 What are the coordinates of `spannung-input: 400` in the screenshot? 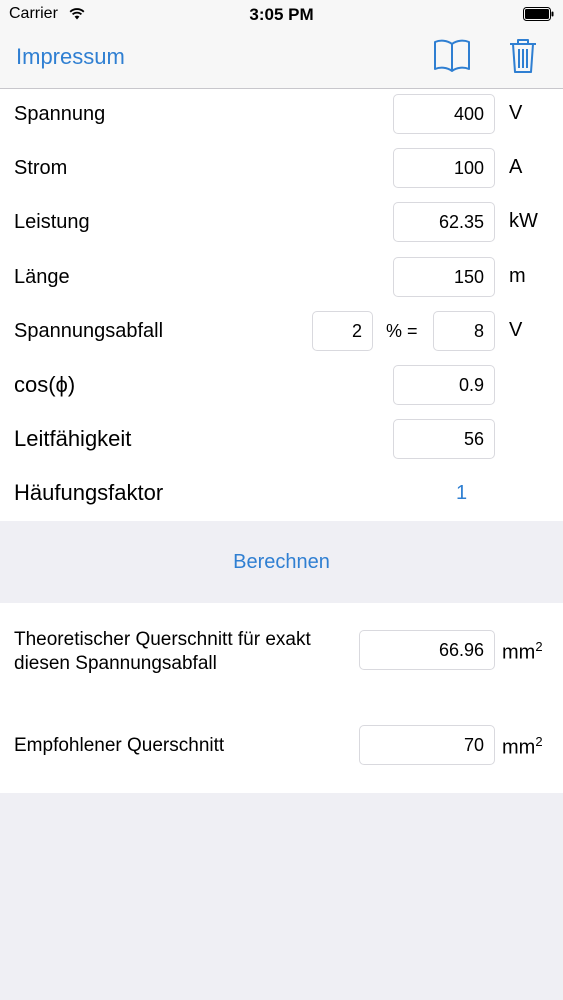 It's located at (444, 114).